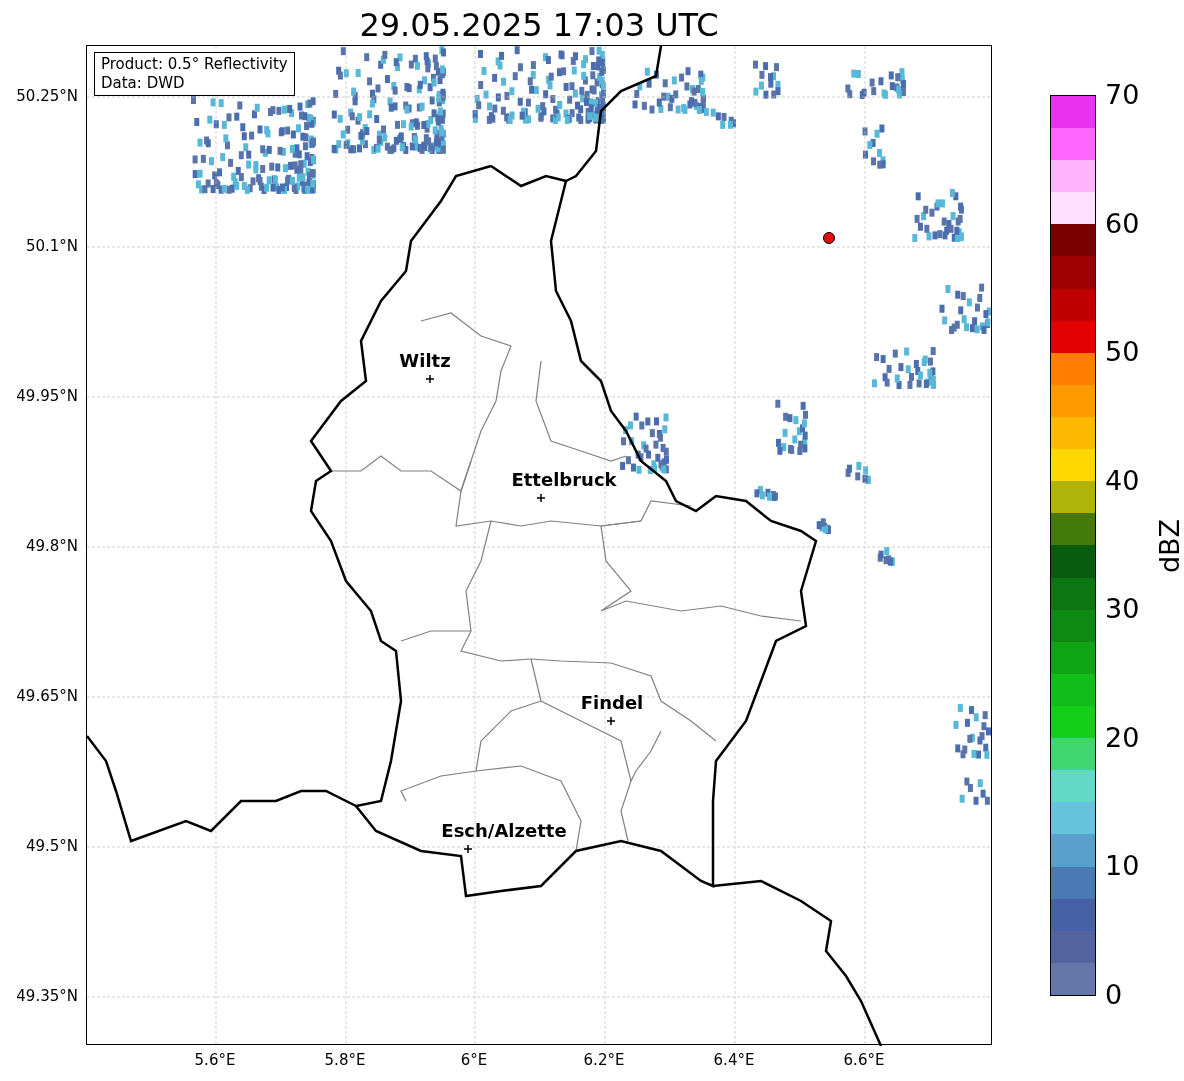  What do you see at coordinates (539, 25) in the screenshot?
I see `map-title: 29.05.2025 17:03 UTC` at bounding box center [539, 25].